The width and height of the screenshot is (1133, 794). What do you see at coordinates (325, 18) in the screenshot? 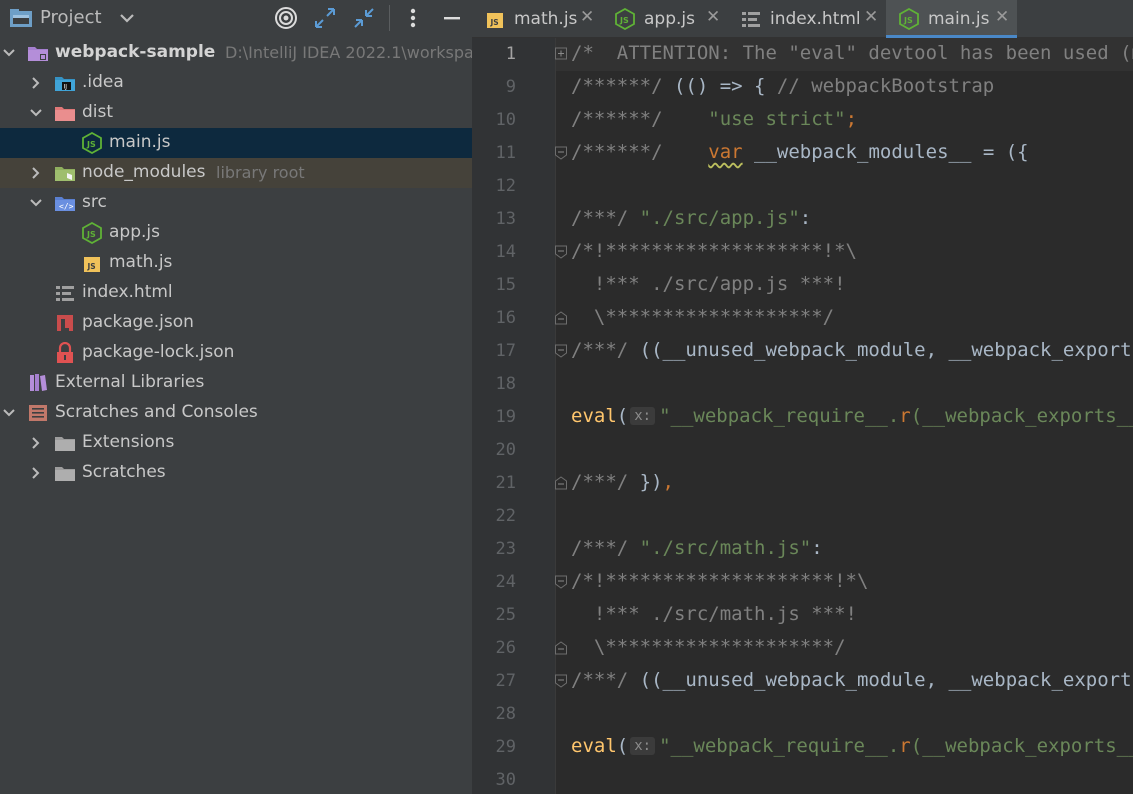
I see `expand-all-icon` at bounding box center [325, 18].